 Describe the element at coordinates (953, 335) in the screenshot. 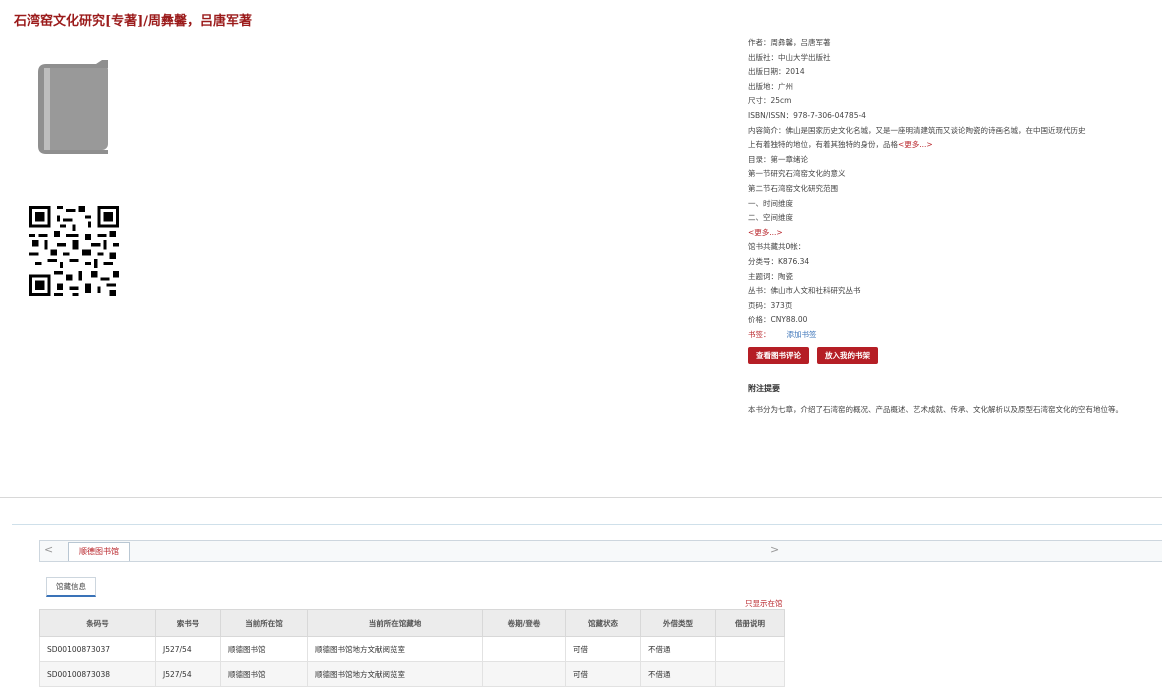

I see `tags-row: 书签： 添加书签` at that location.